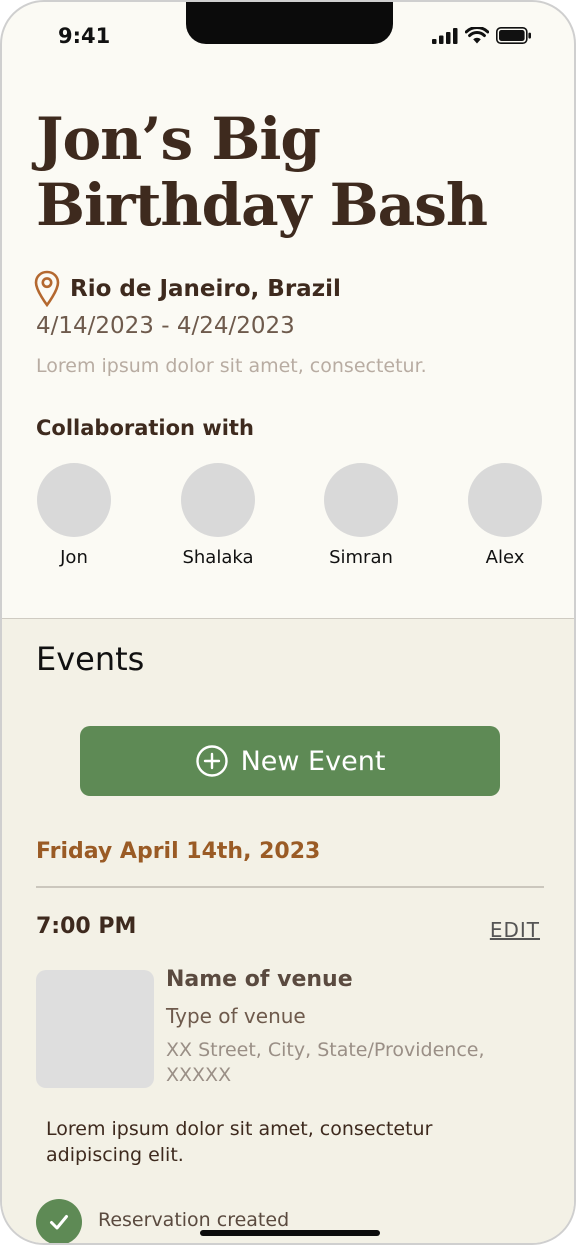  I want to click on new-event-label: New Event, so click(313, 761).